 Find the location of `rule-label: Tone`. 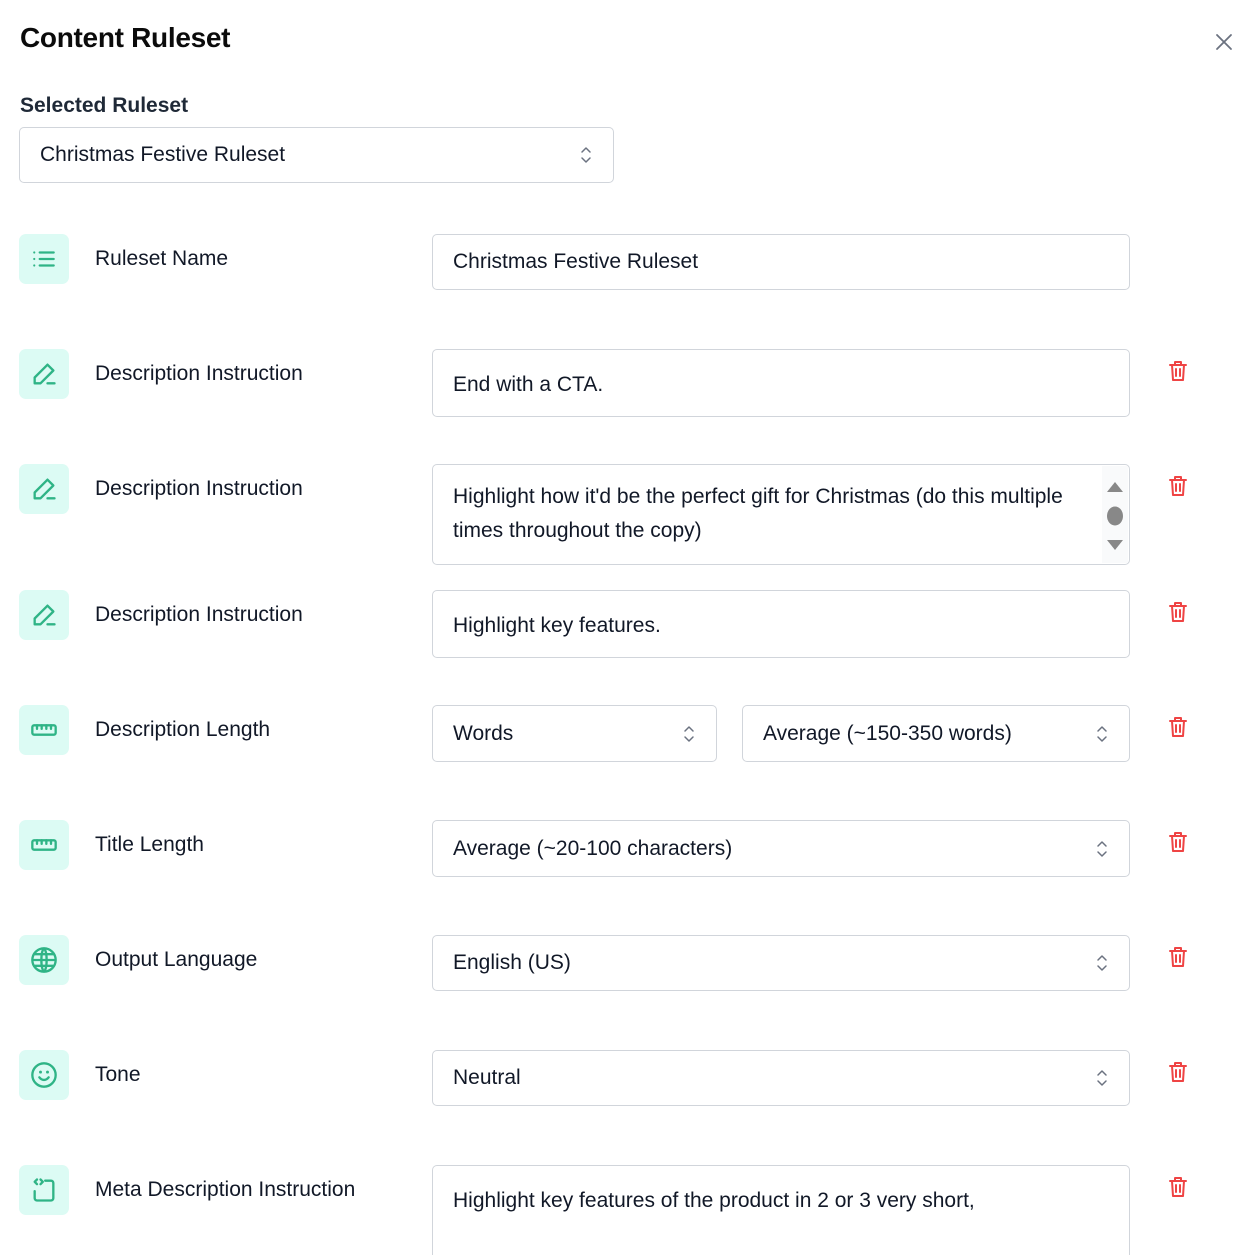

rule-label: Tone is located at coordinates (118, 1074).